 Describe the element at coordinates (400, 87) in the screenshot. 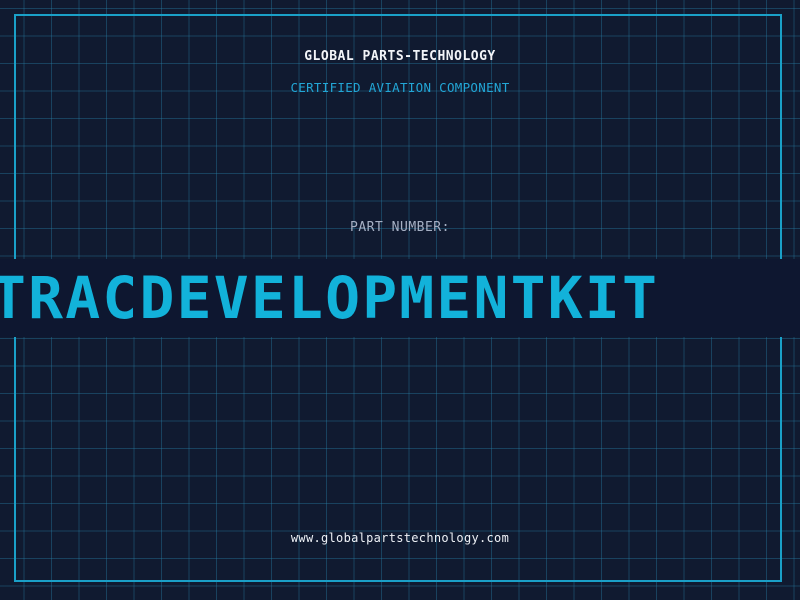

I see `certification-tagline: CERTIFIED AVIATION COMPONENT` at that location.